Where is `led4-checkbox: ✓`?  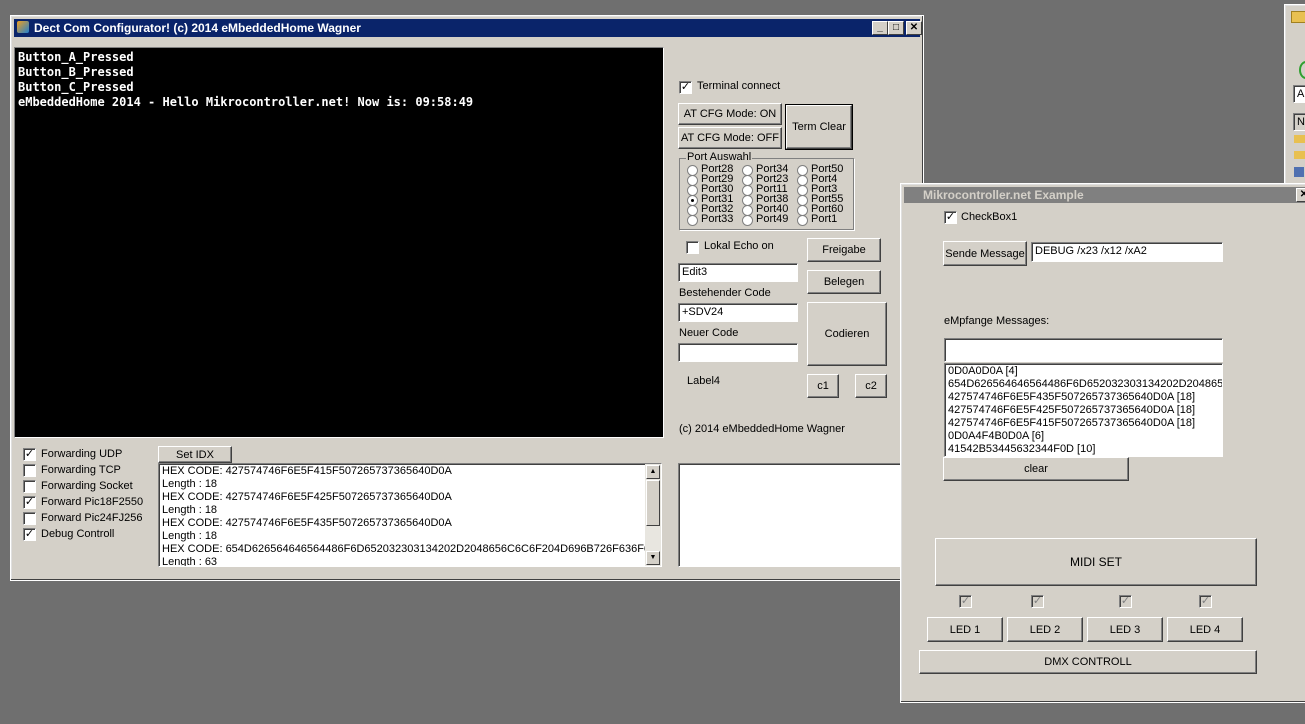
led4-checkbox: ✓ is located at coordinates (1205, 601).